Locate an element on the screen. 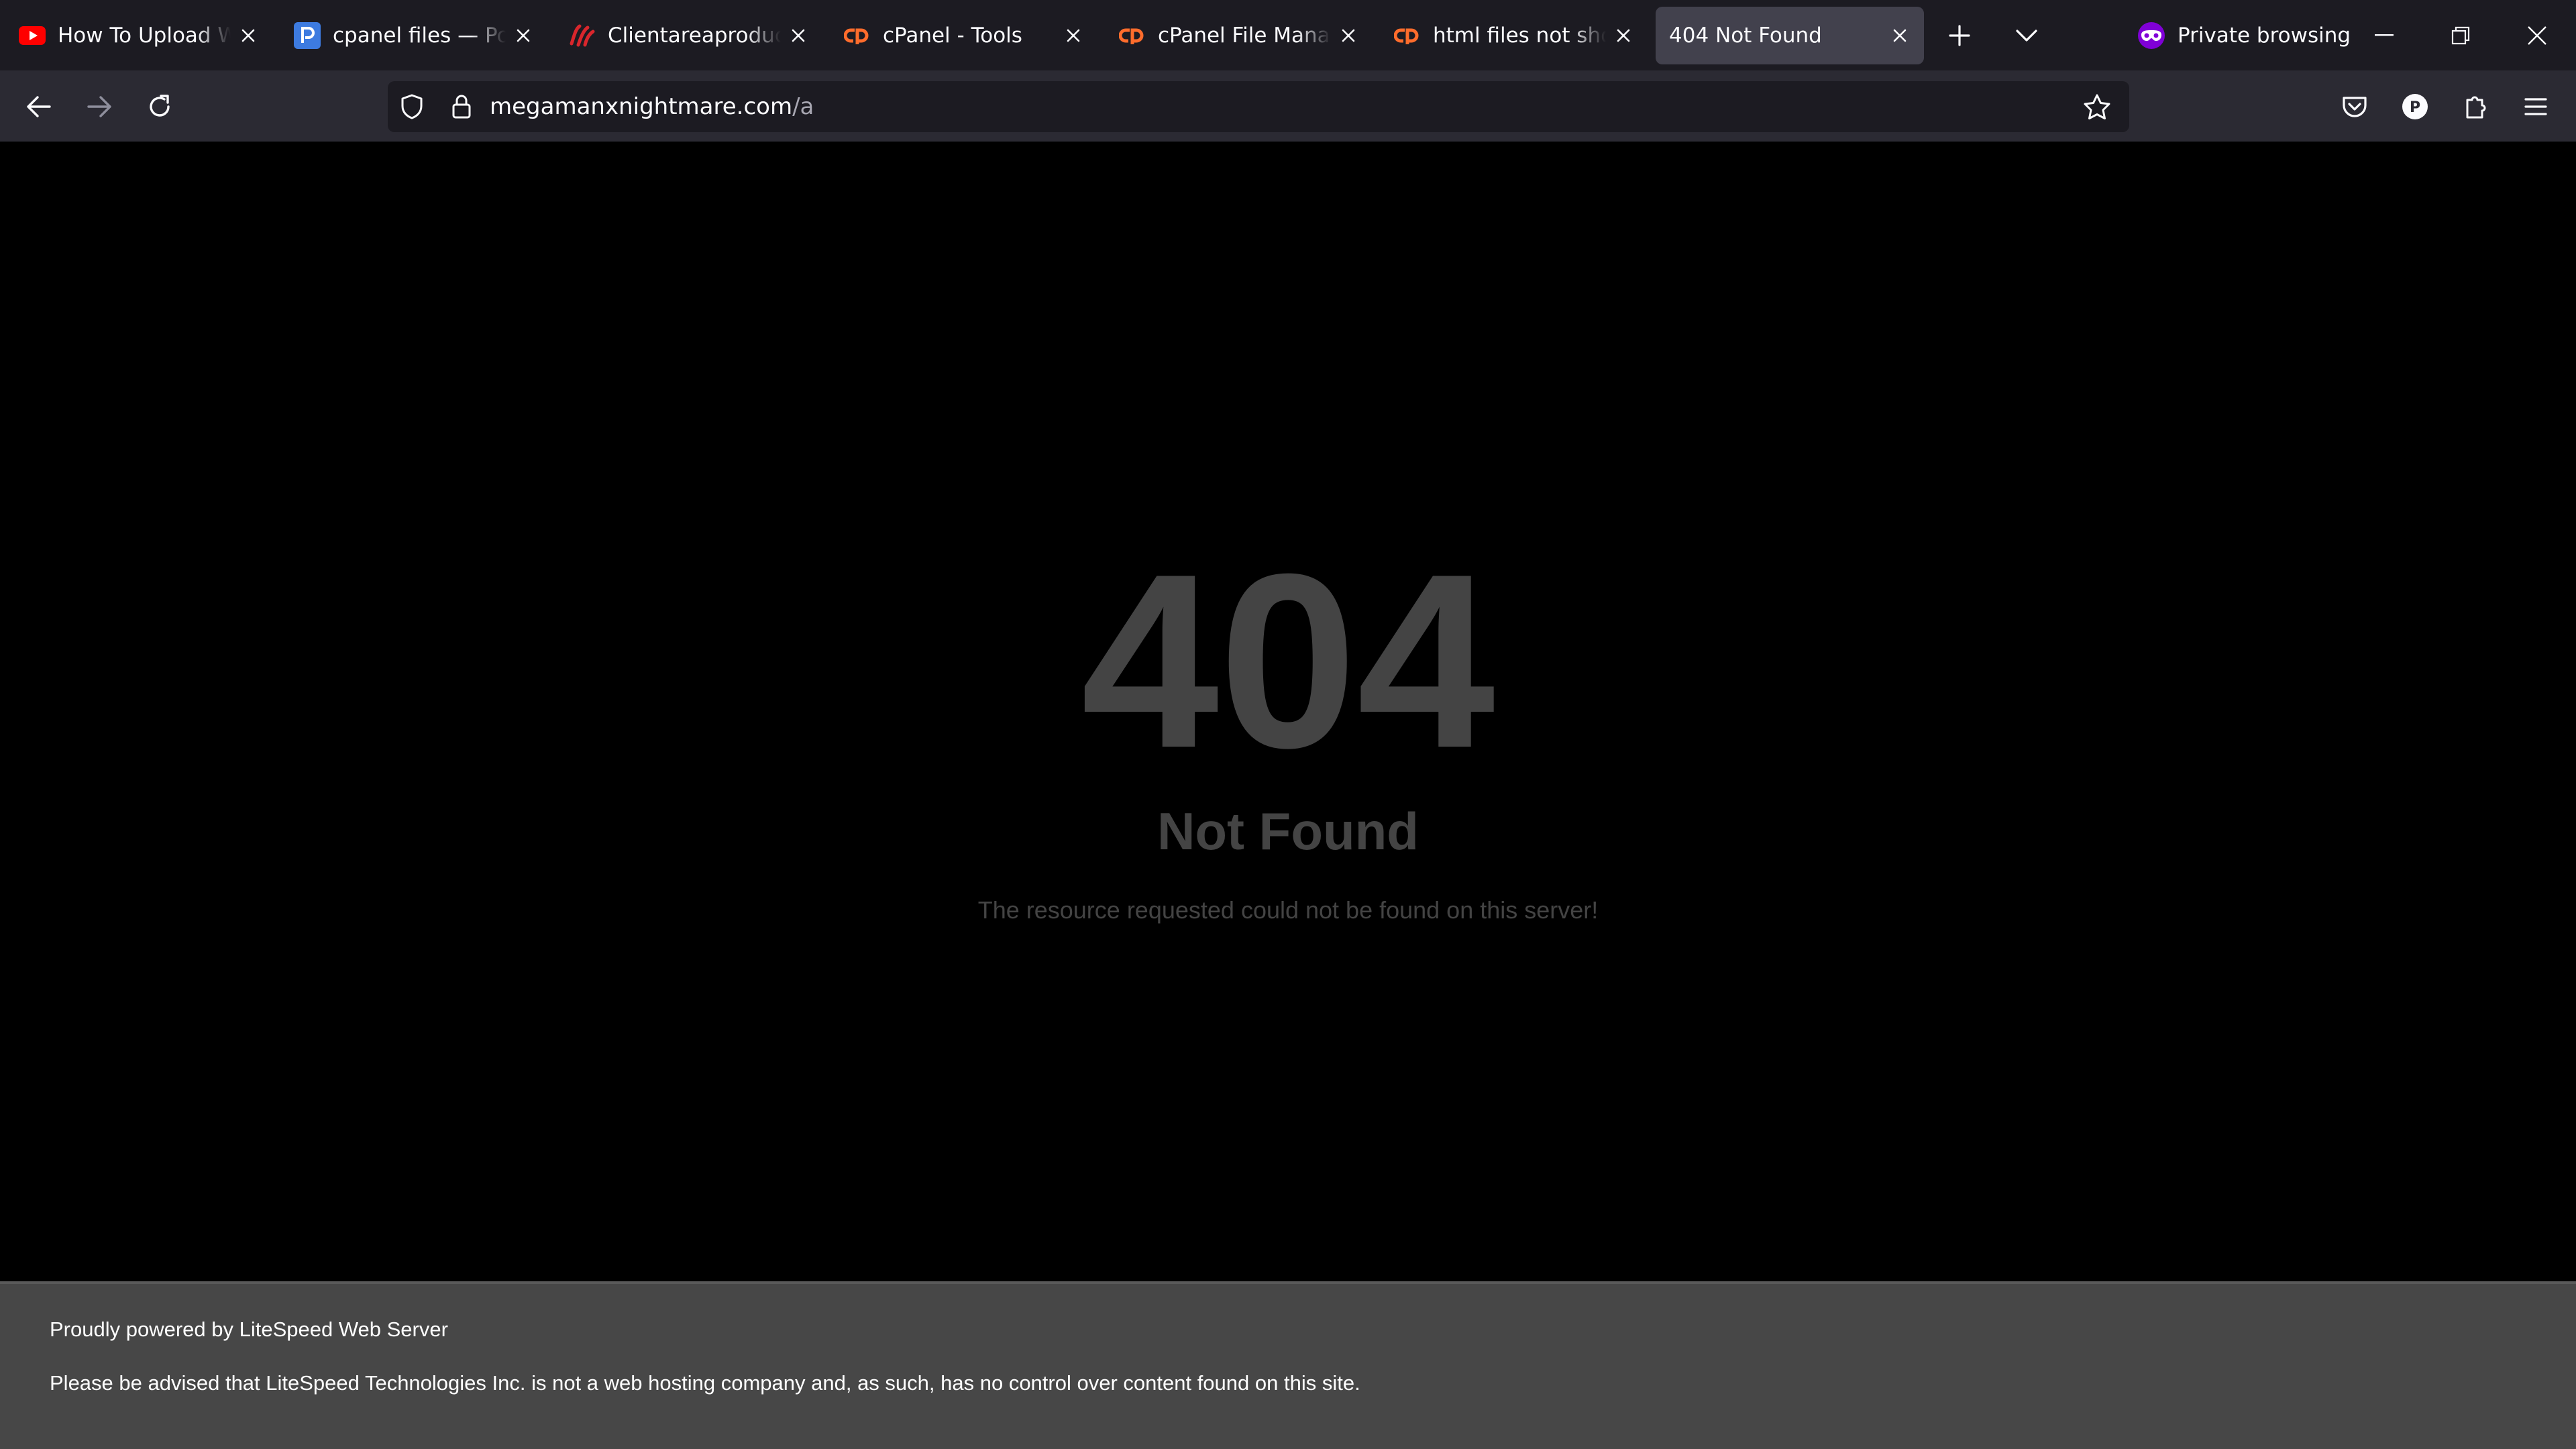  tab-cpanel-files-postimg: cpanel files — Posting is located at coordinates (413, 35).